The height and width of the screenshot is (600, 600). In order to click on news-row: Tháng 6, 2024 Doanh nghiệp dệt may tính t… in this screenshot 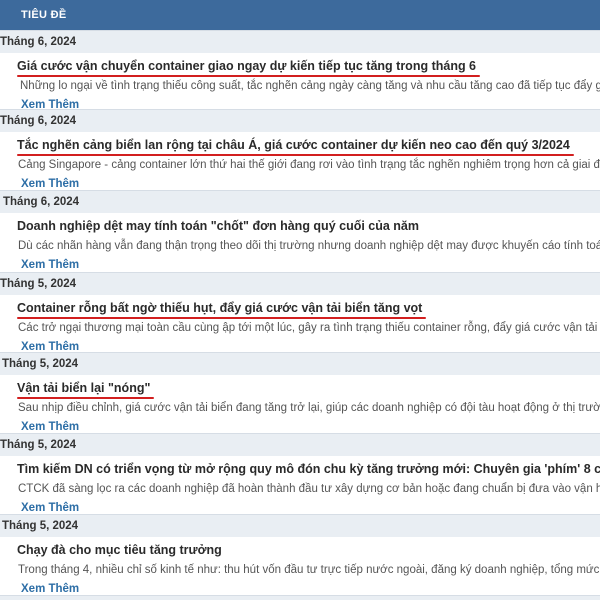, I will do `click(300, 231)`.